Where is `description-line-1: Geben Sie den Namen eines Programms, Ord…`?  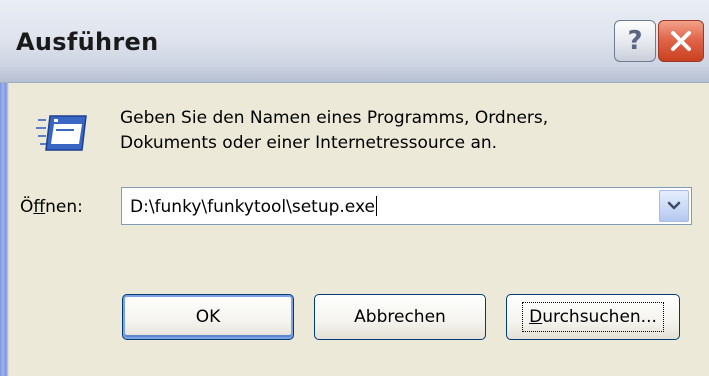
description-line-1: Geben Sie den Namen eines Programms, Ord… is located at coordinates (334, 118).